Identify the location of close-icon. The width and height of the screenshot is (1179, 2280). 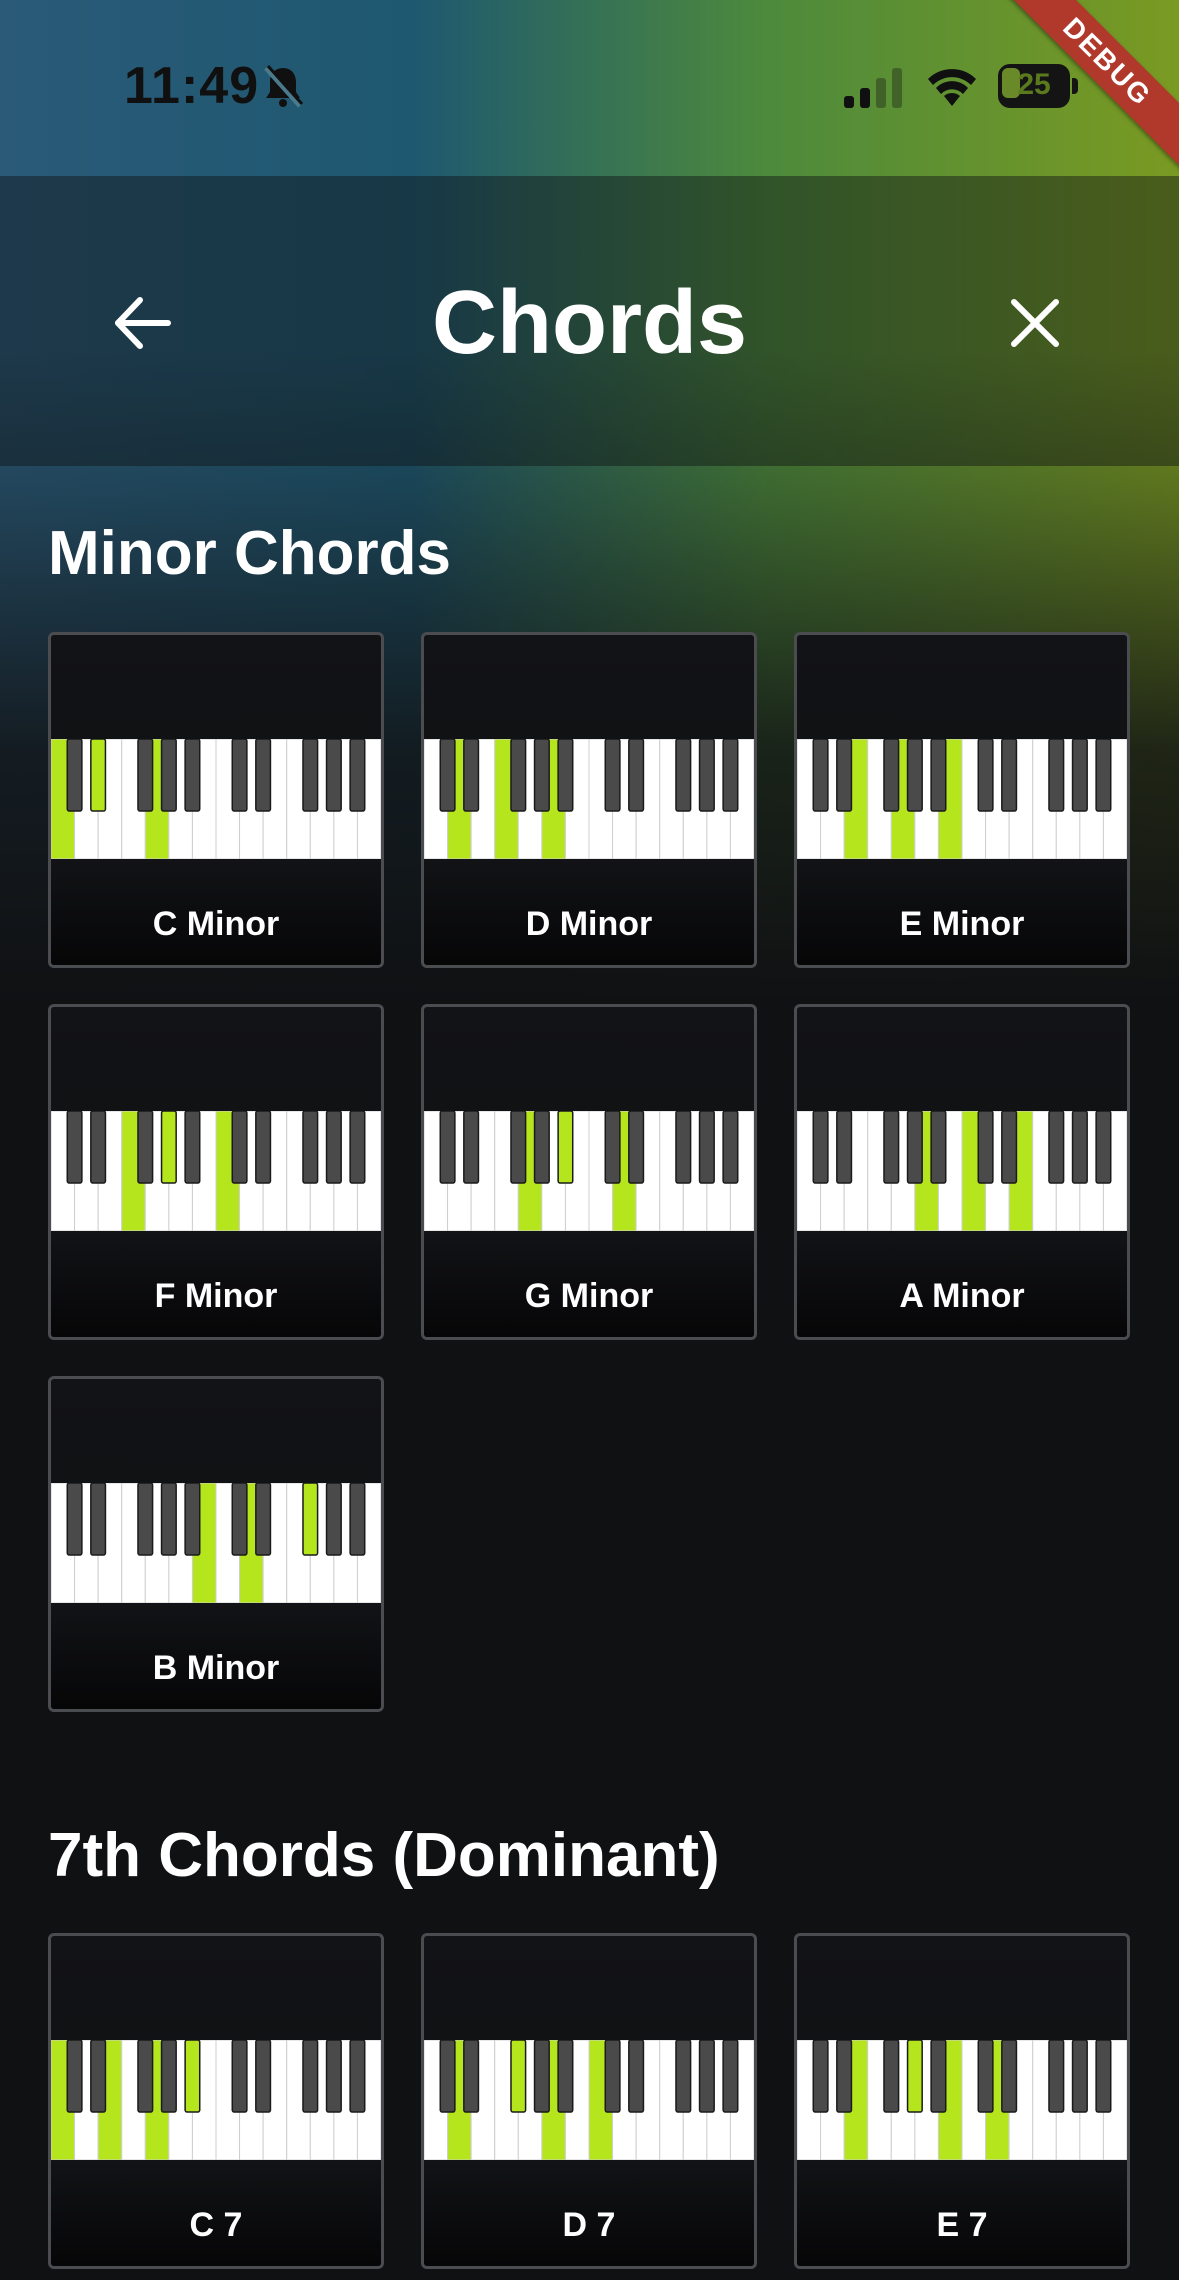
(1035, 323).